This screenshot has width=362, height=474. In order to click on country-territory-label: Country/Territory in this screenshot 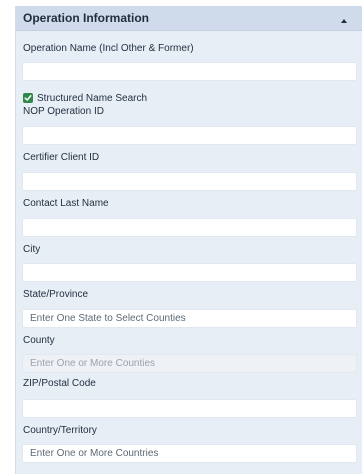, I will do `click(60, 430)`.